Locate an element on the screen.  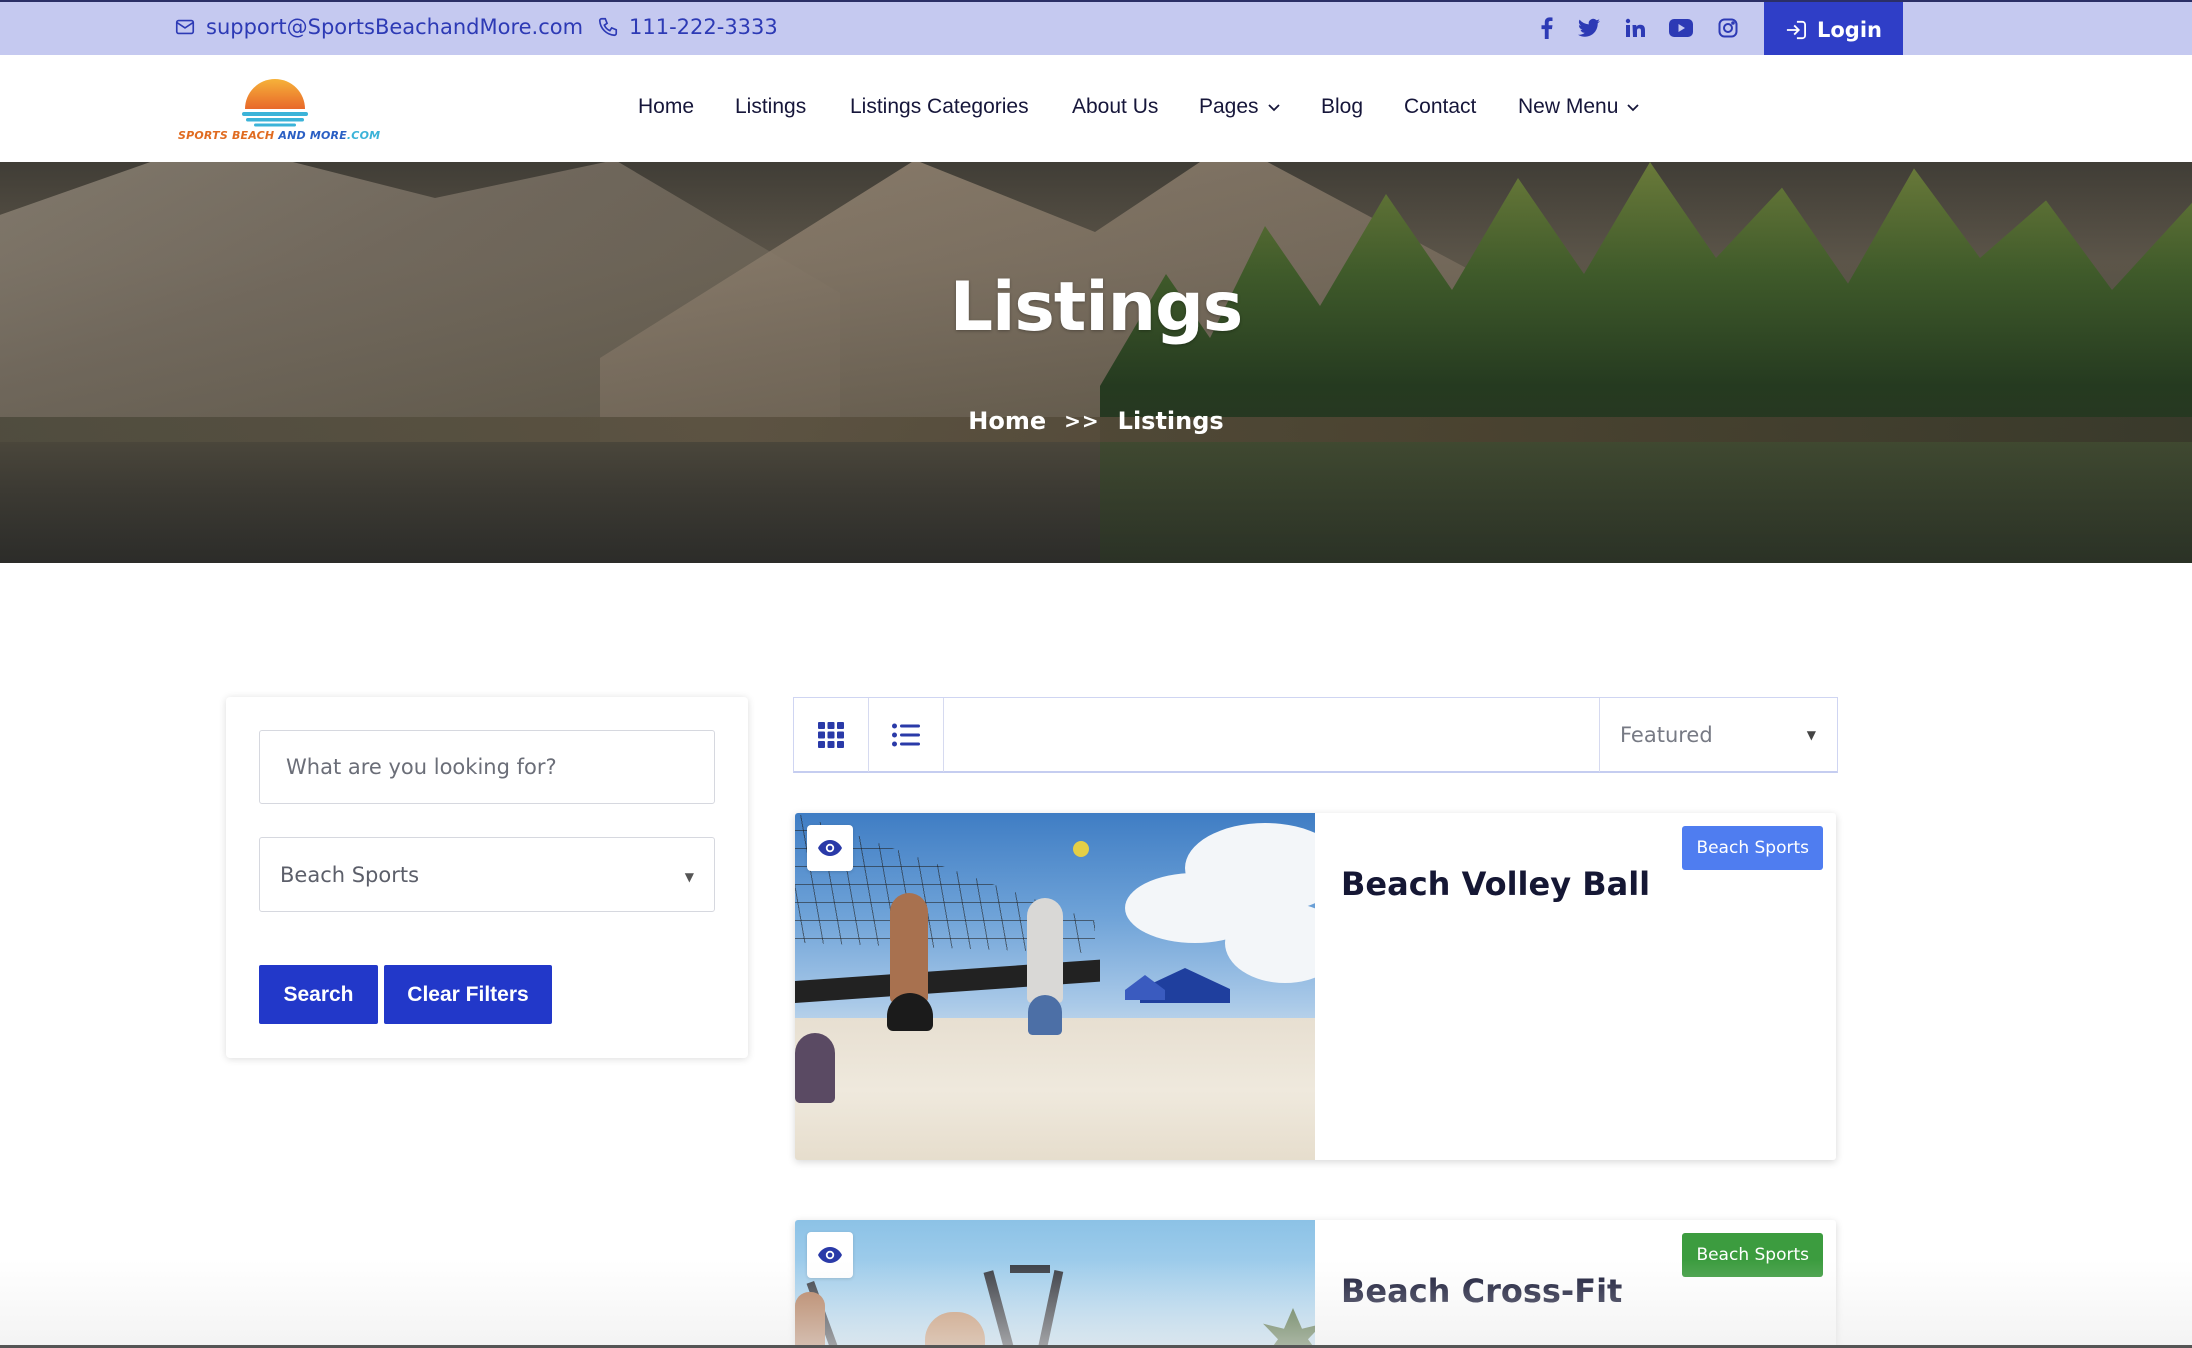
search-button: Search is located at coordinates (318, 994).